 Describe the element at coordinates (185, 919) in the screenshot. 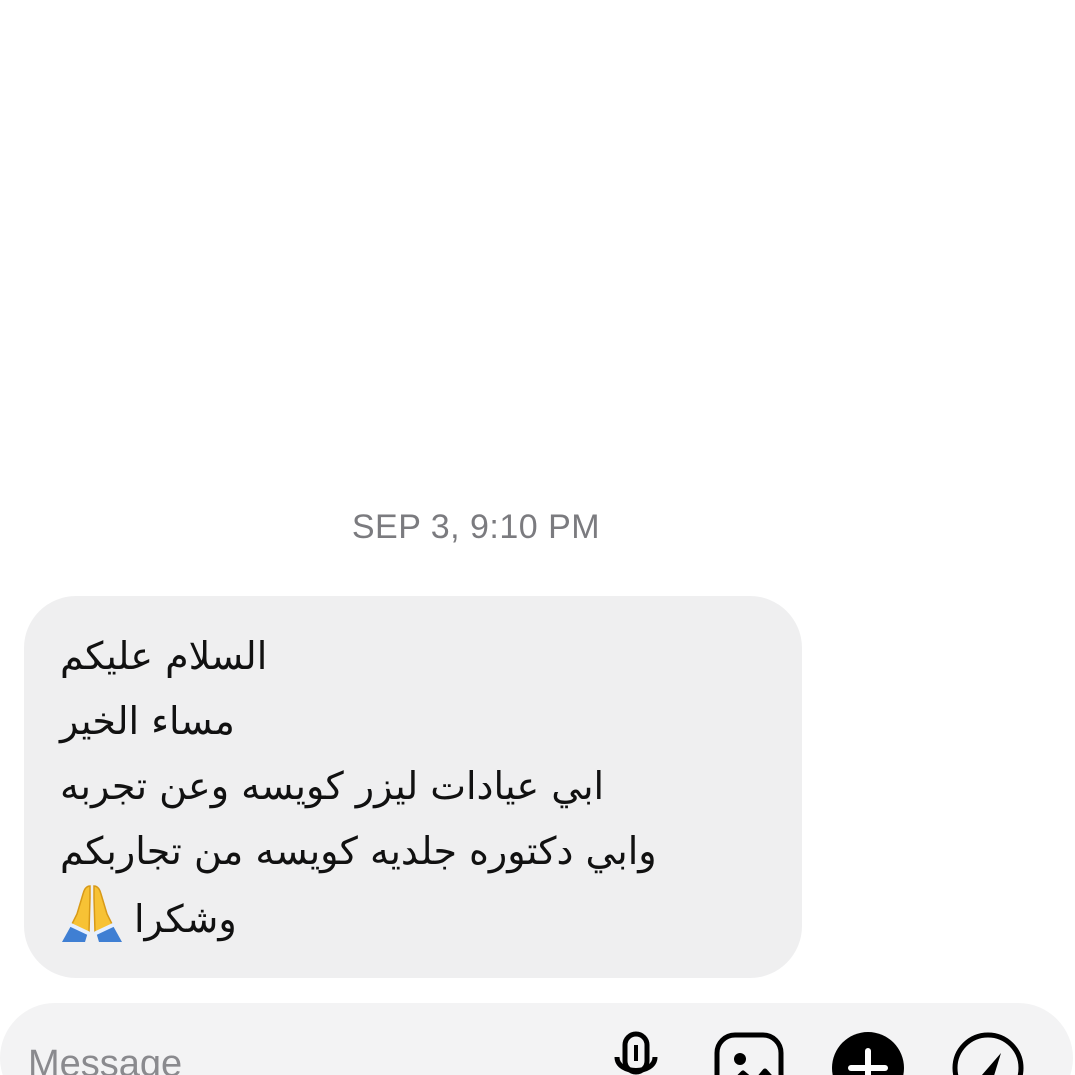

I see `message-line-text: وشكرا` at that location.